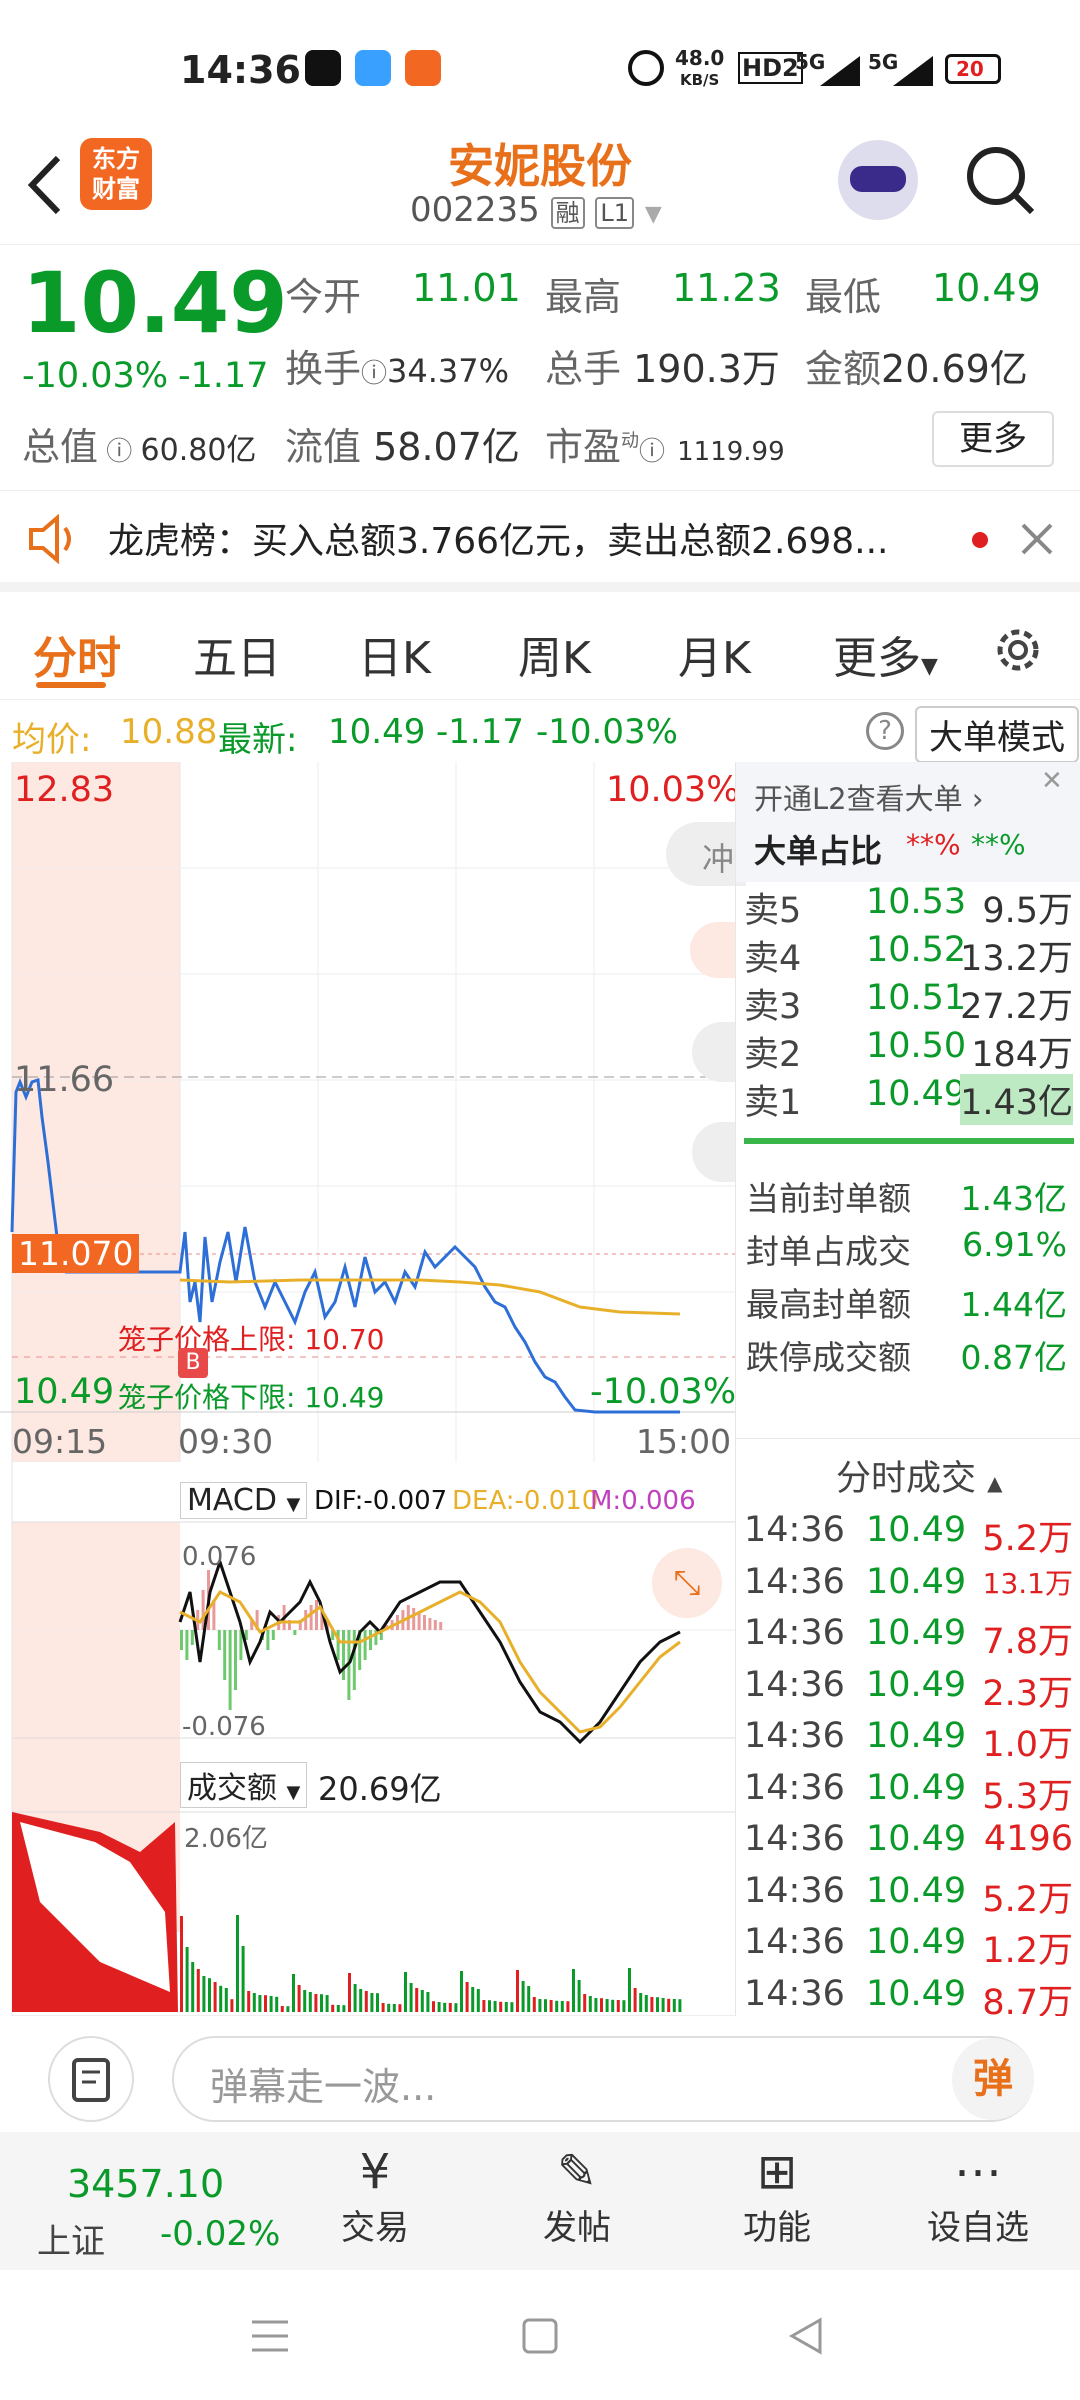 The height and width of the screenshot is (2400, 1080). Describe the element at coordinates (908, 1438) in the screenshot. I see `divider` at that location.